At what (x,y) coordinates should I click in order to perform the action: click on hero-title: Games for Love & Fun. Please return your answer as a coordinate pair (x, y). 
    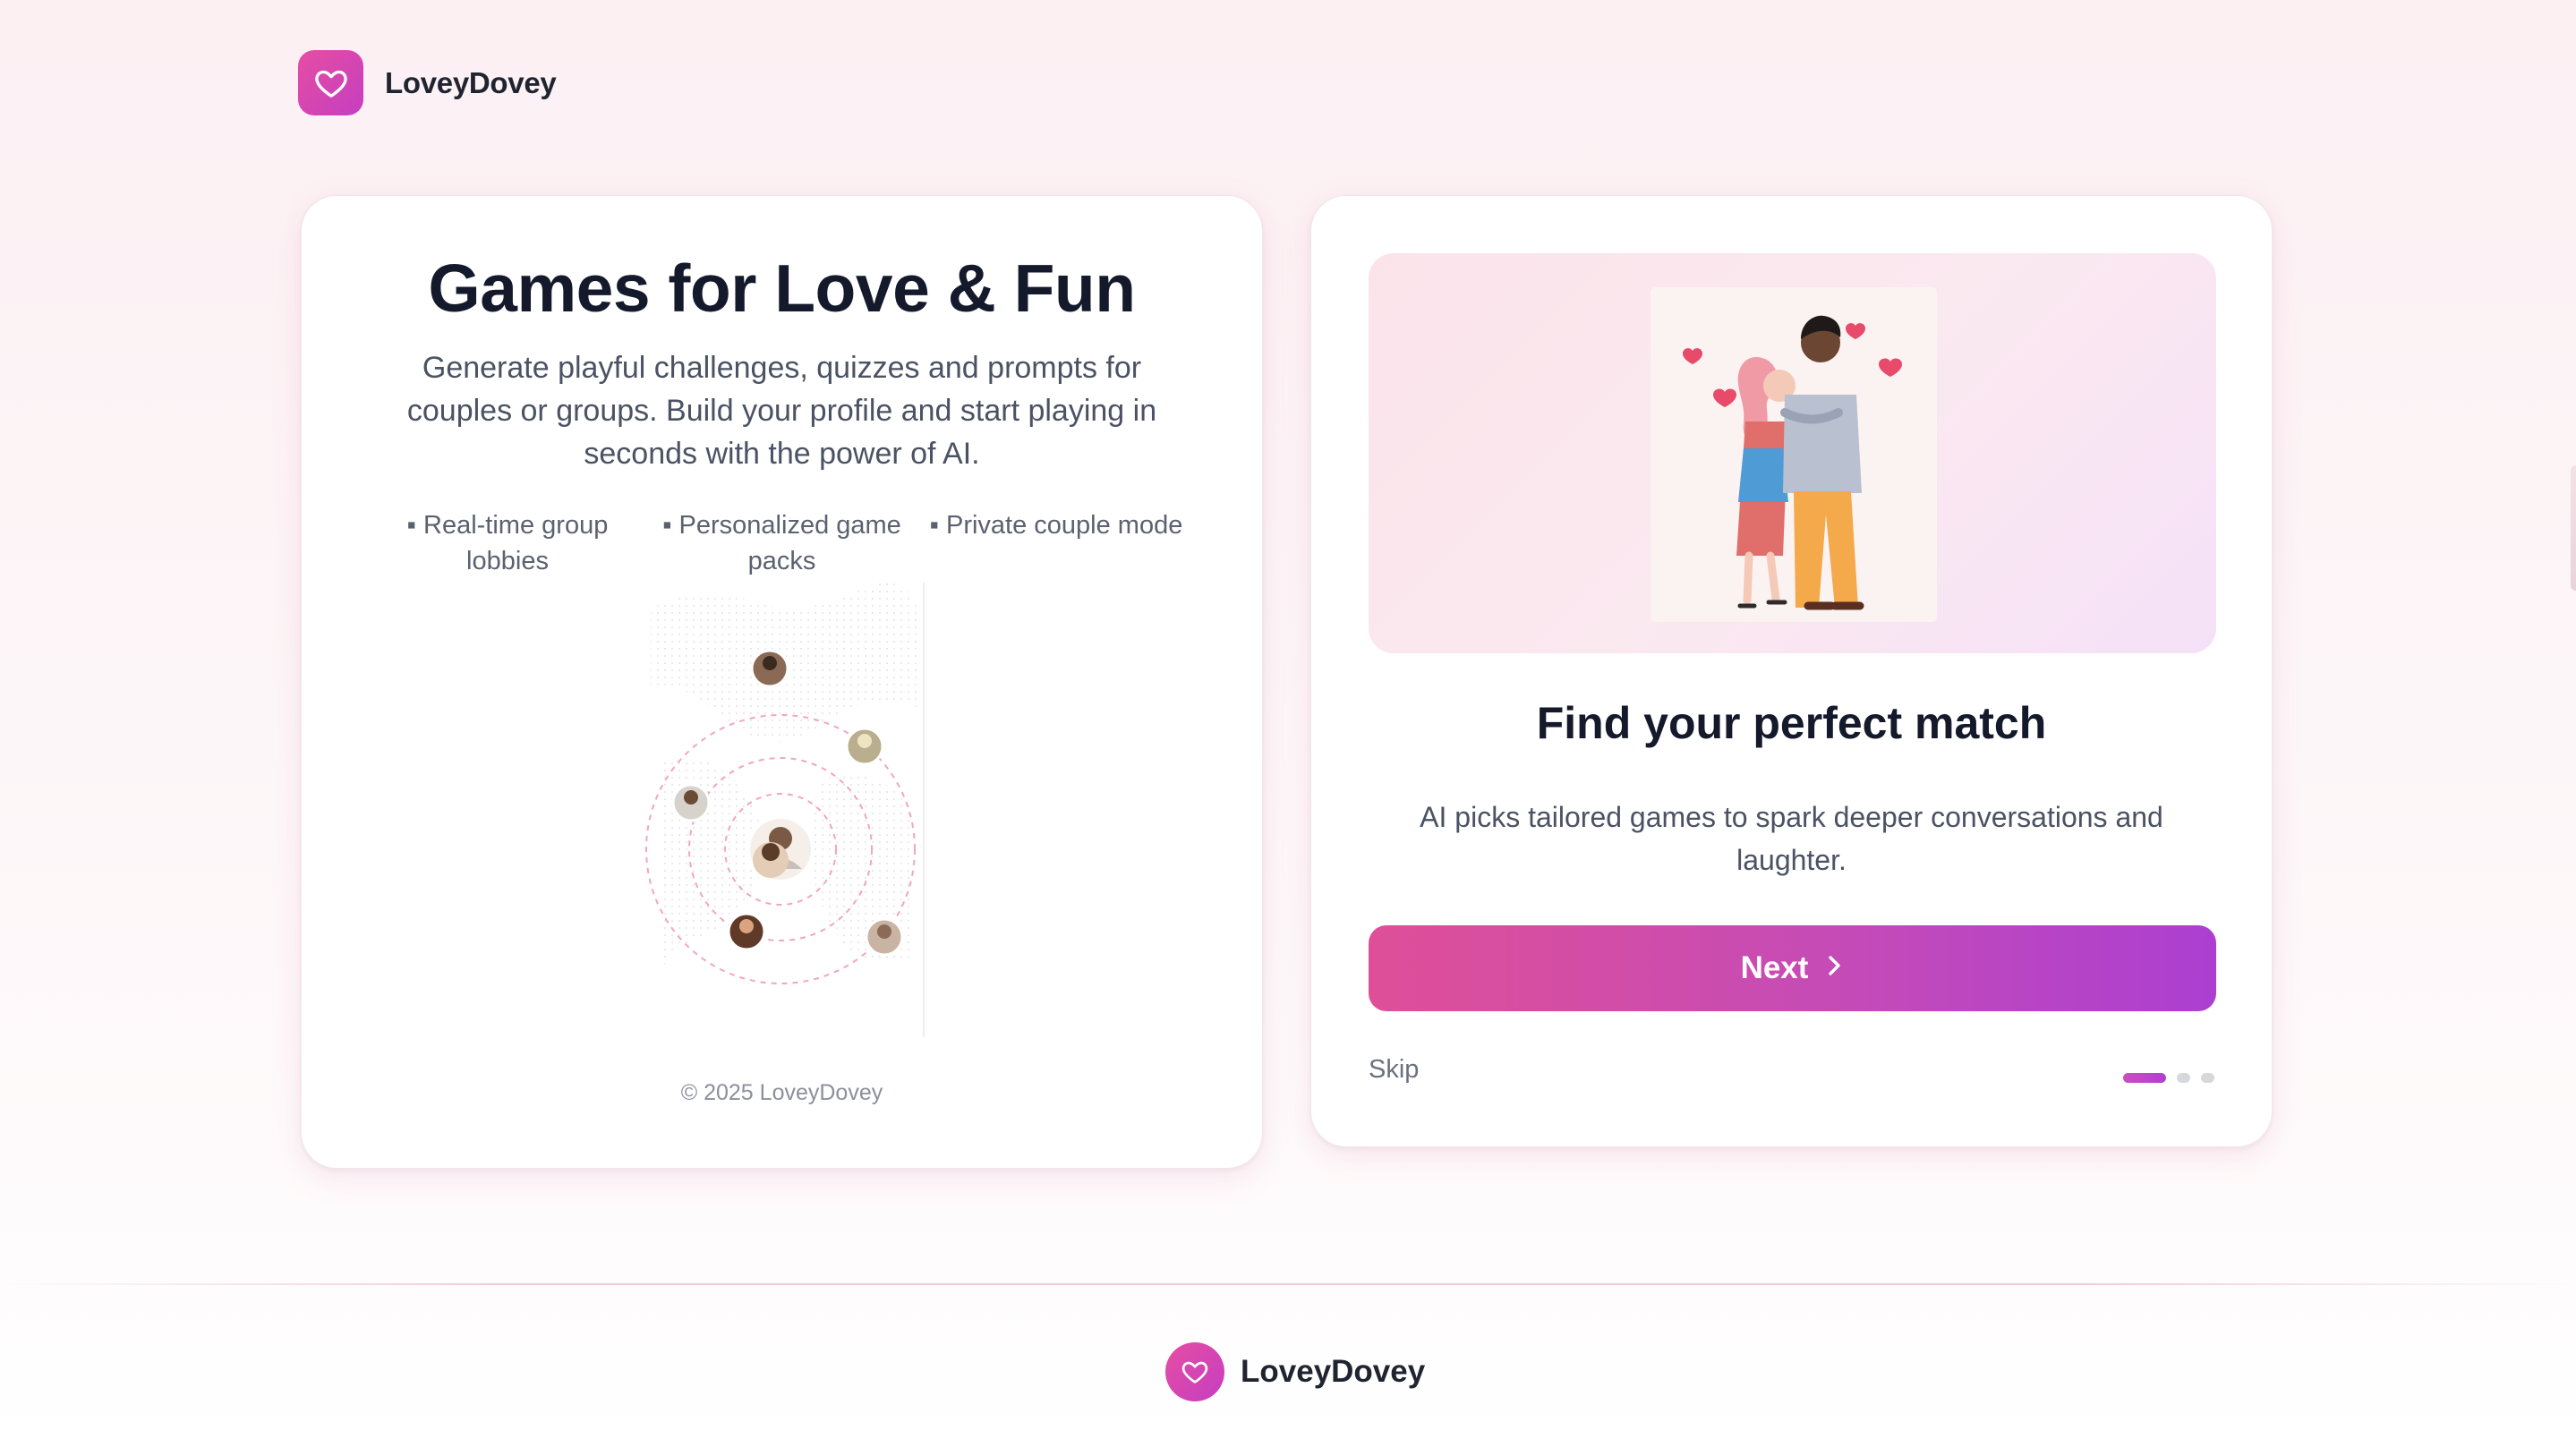
    Looking at the image, I should click on (782, 288).